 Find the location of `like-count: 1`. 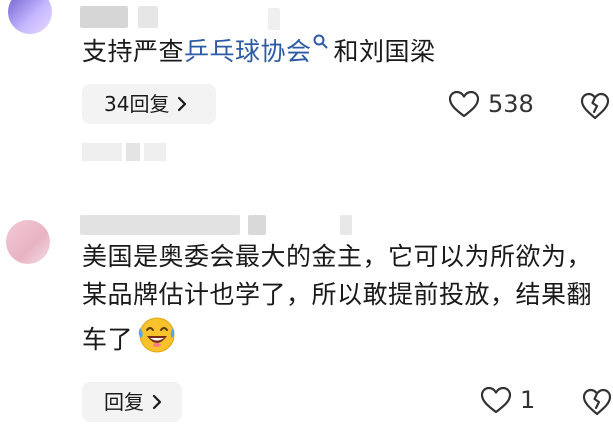

like-count: 1 is located at coordinates (528, 400).